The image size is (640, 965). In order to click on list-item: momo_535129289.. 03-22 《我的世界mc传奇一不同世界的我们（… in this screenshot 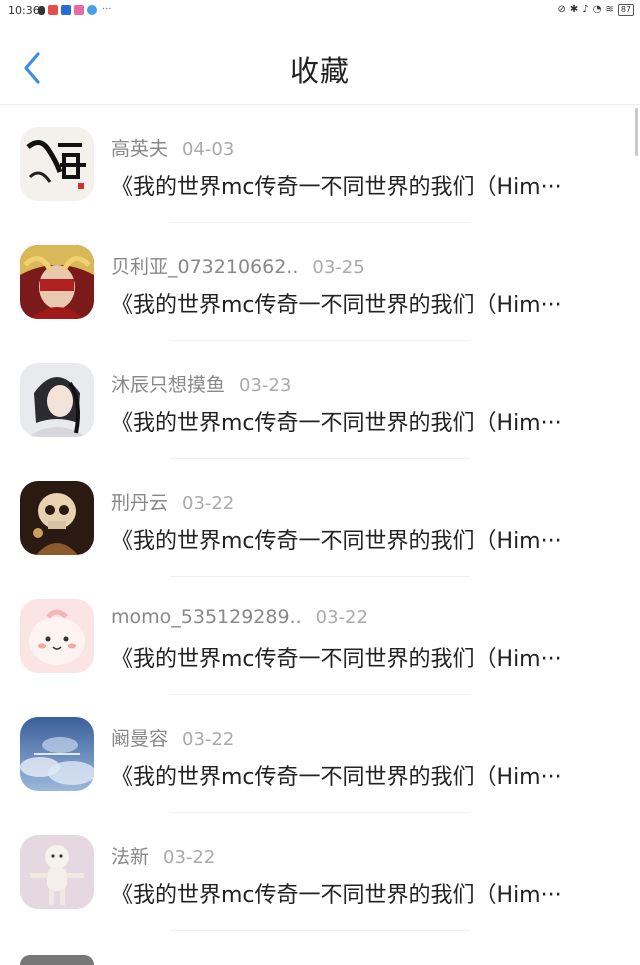, I will do `click(320, 636)`.